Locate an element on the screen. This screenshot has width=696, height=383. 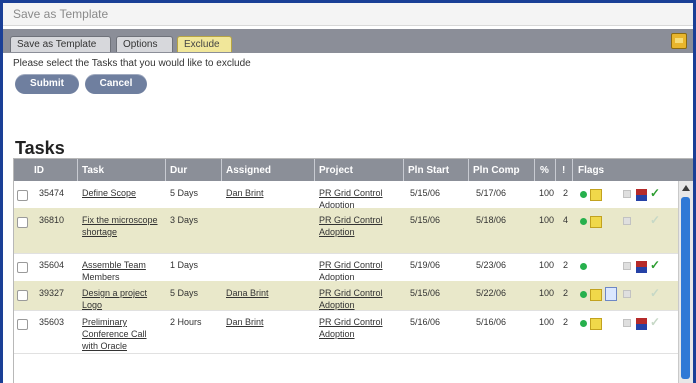
row-id: 35604 is located at coordinates (52, 265).